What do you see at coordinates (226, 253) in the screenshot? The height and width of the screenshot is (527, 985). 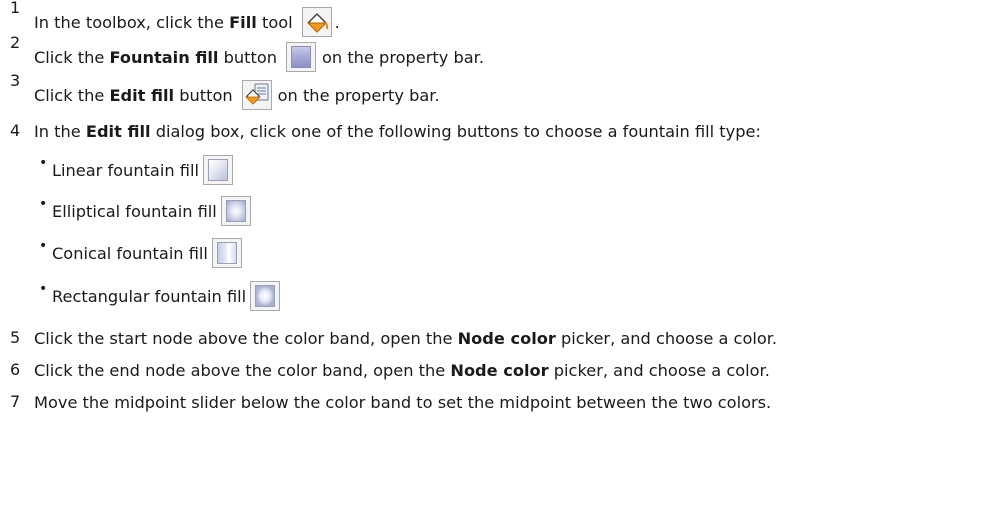 I see `conical-fountain-fill-icon` at bounding box center [226, 253].